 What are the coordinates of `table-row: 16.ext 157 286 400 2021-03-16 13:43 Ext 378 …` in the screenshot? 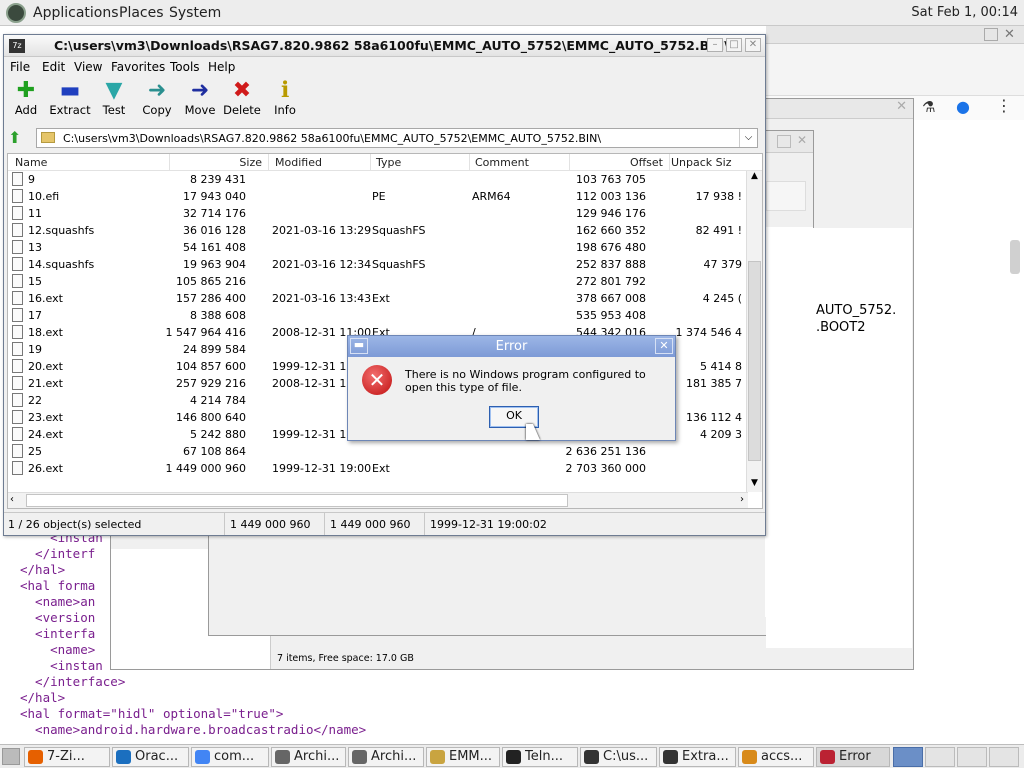 It's located at (378, 298).